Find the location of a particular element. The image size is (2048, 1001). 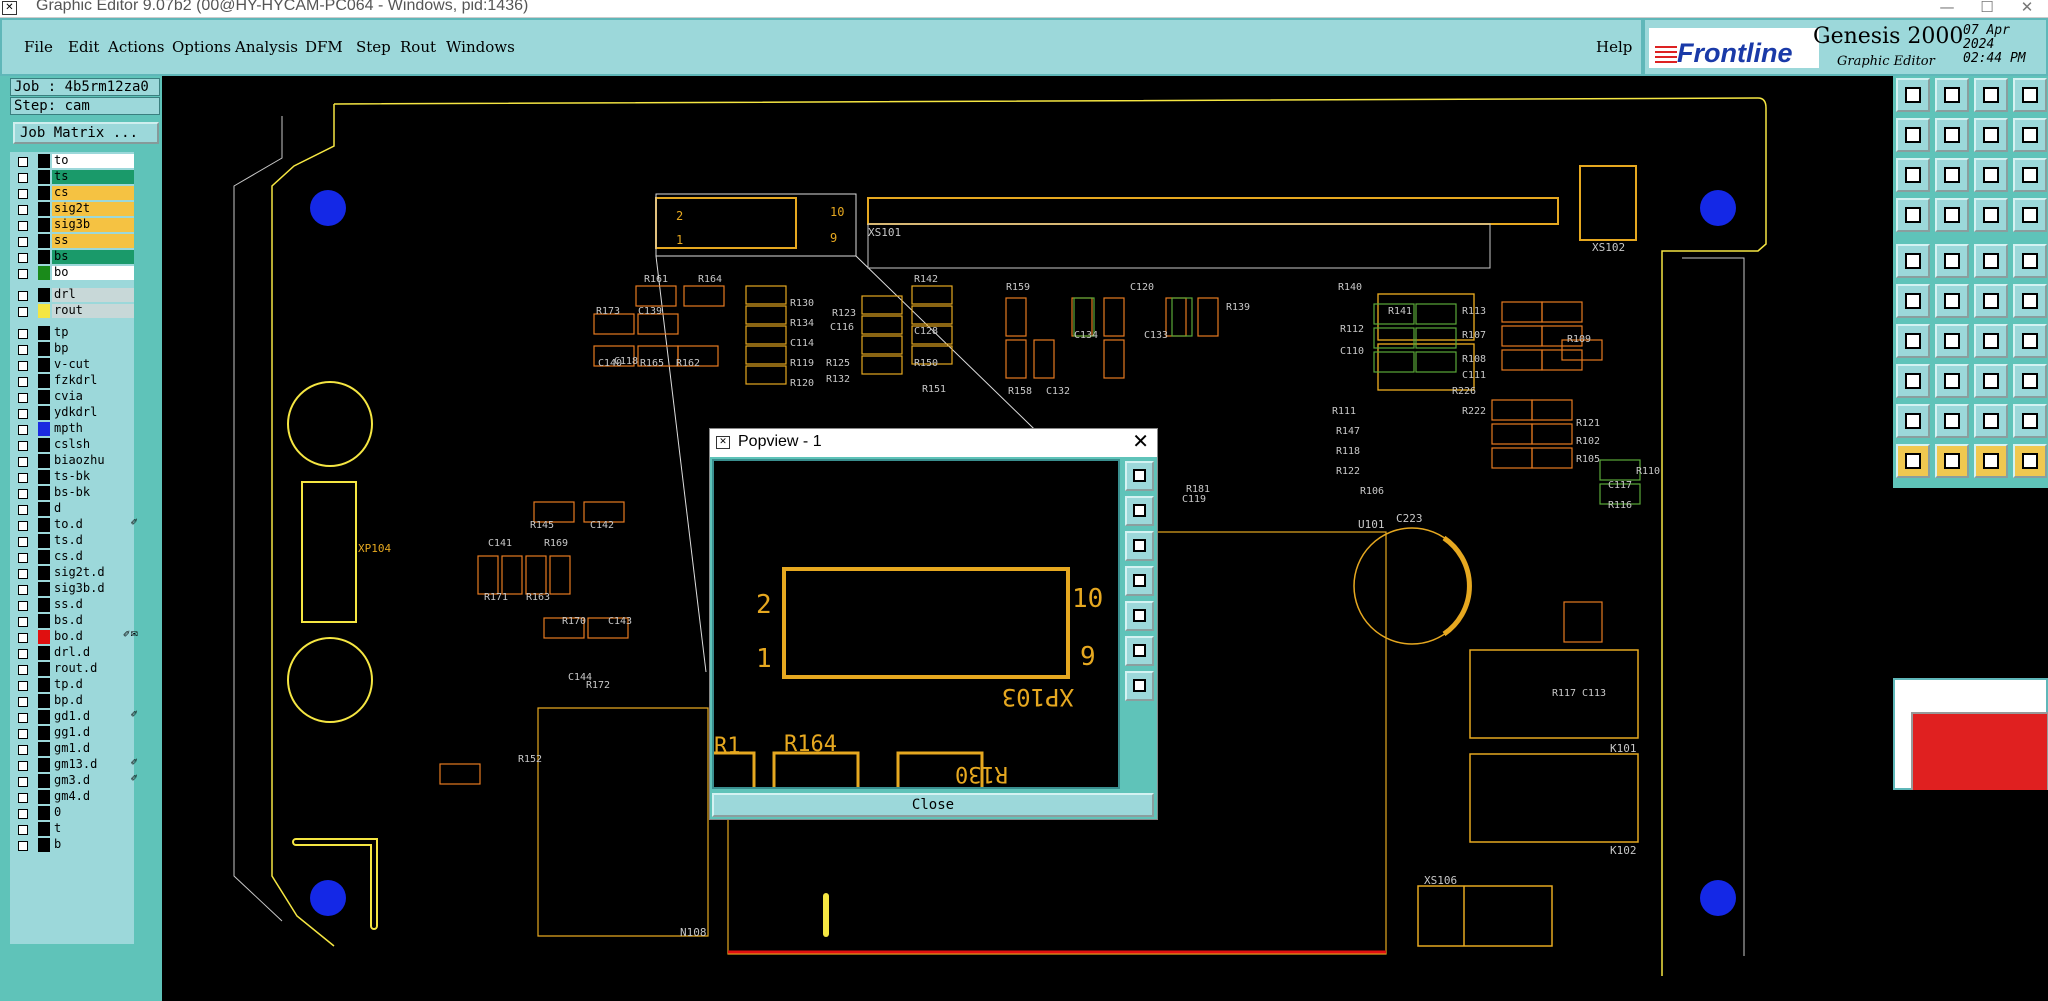

layer-row: gm1.d is located at coordinates (78, 749).